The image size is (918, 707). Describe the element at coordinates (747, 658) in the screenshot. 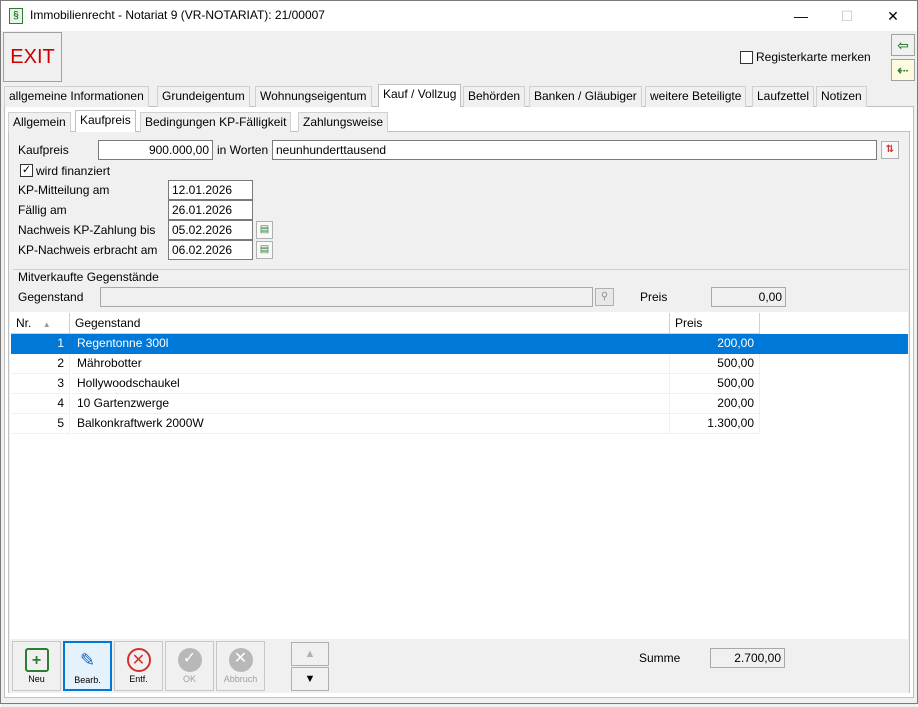

I see `summe-field: 2.700,00` at that location.